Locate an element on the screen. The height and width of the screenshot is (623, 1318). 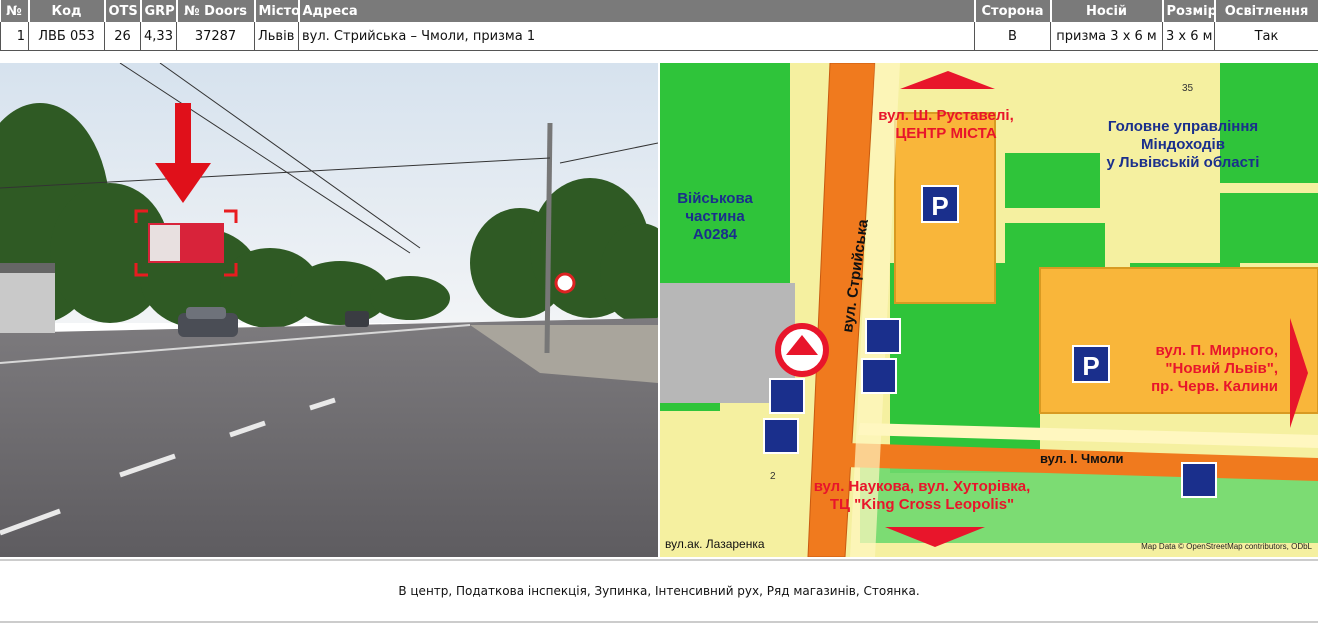
header-city: Місто is located at coordinates (277, 11).